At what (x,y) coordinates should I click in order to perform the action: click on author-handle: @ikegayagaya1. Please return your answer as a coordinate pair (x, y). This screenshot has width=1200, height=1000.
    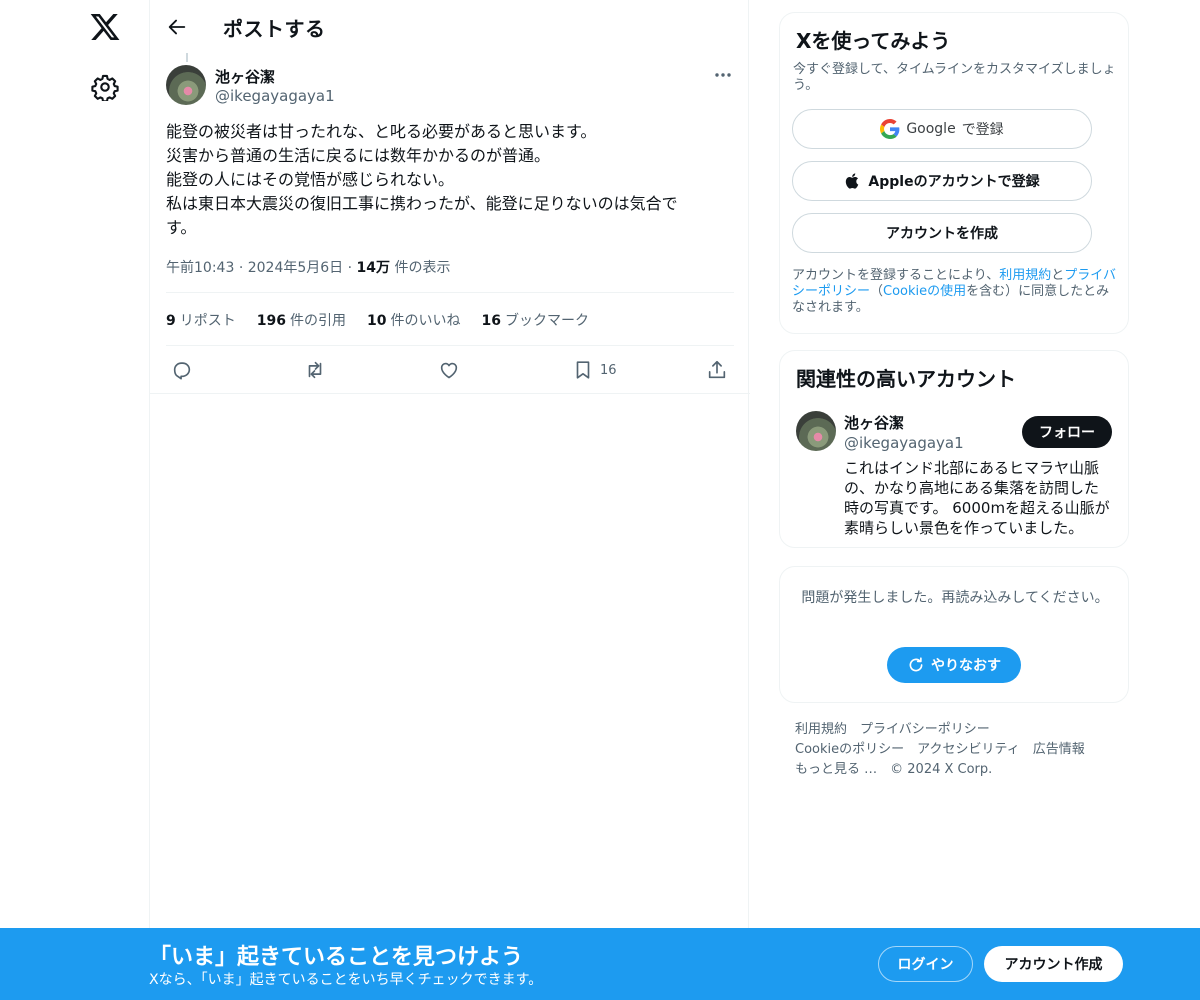
    Looking at the image, I should click on (275, 96).